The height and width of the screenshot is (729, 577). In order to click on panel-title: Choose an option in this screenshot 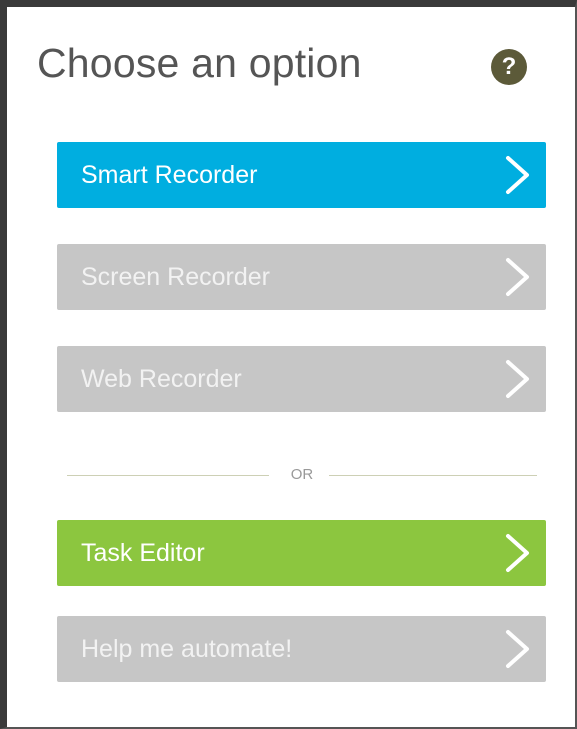, I will do `click(199, 63)`.